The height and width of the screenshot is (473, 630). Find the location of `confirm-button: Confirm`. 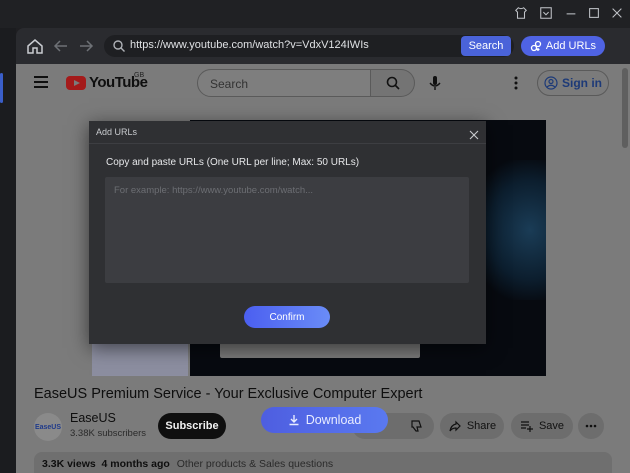

confirm-button: Confirm is located at coordinates (287, 317).